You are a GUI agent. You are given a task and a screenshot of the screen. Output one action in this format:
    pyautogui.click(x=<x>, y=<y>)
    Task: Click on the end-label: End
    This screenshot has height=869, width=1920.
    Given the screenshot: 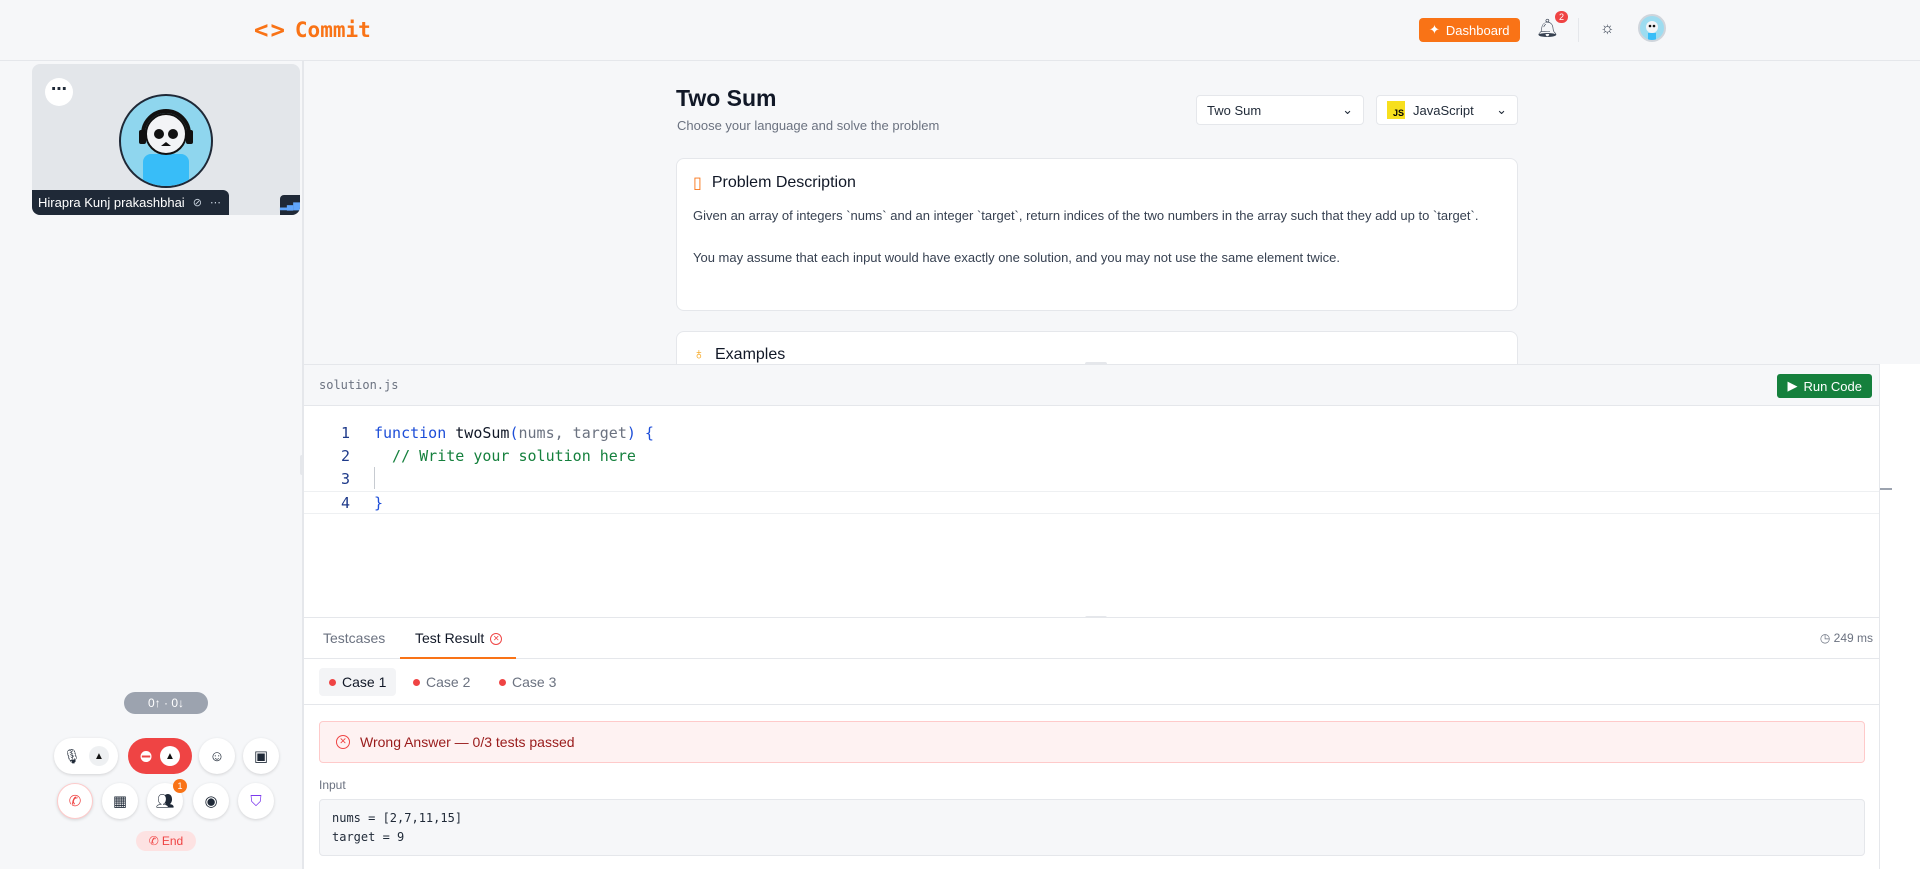 What is the action you would take?
    pyautogui.click(x=172, y=841)
    